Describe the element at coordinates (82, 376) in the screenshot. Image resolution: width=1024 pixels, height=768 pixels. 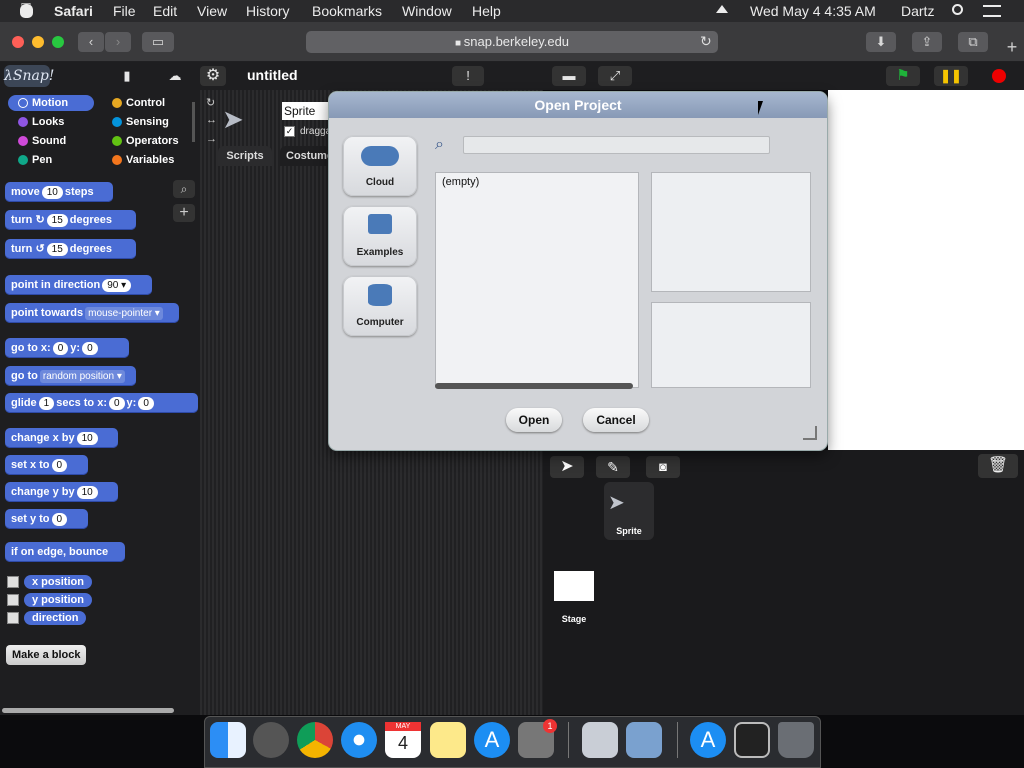
I see `block-dropdown: random position ▾` at that location.